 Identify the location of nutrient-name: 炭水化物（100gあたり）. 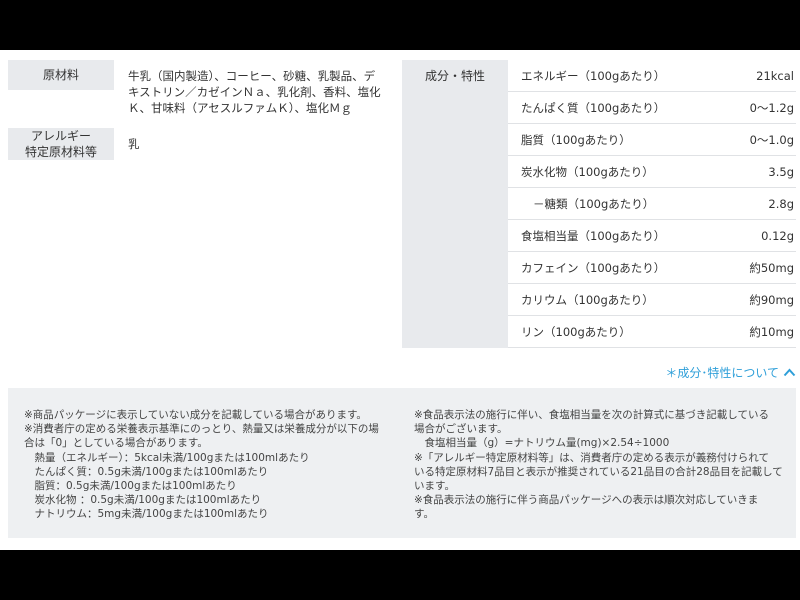
(587, 171).